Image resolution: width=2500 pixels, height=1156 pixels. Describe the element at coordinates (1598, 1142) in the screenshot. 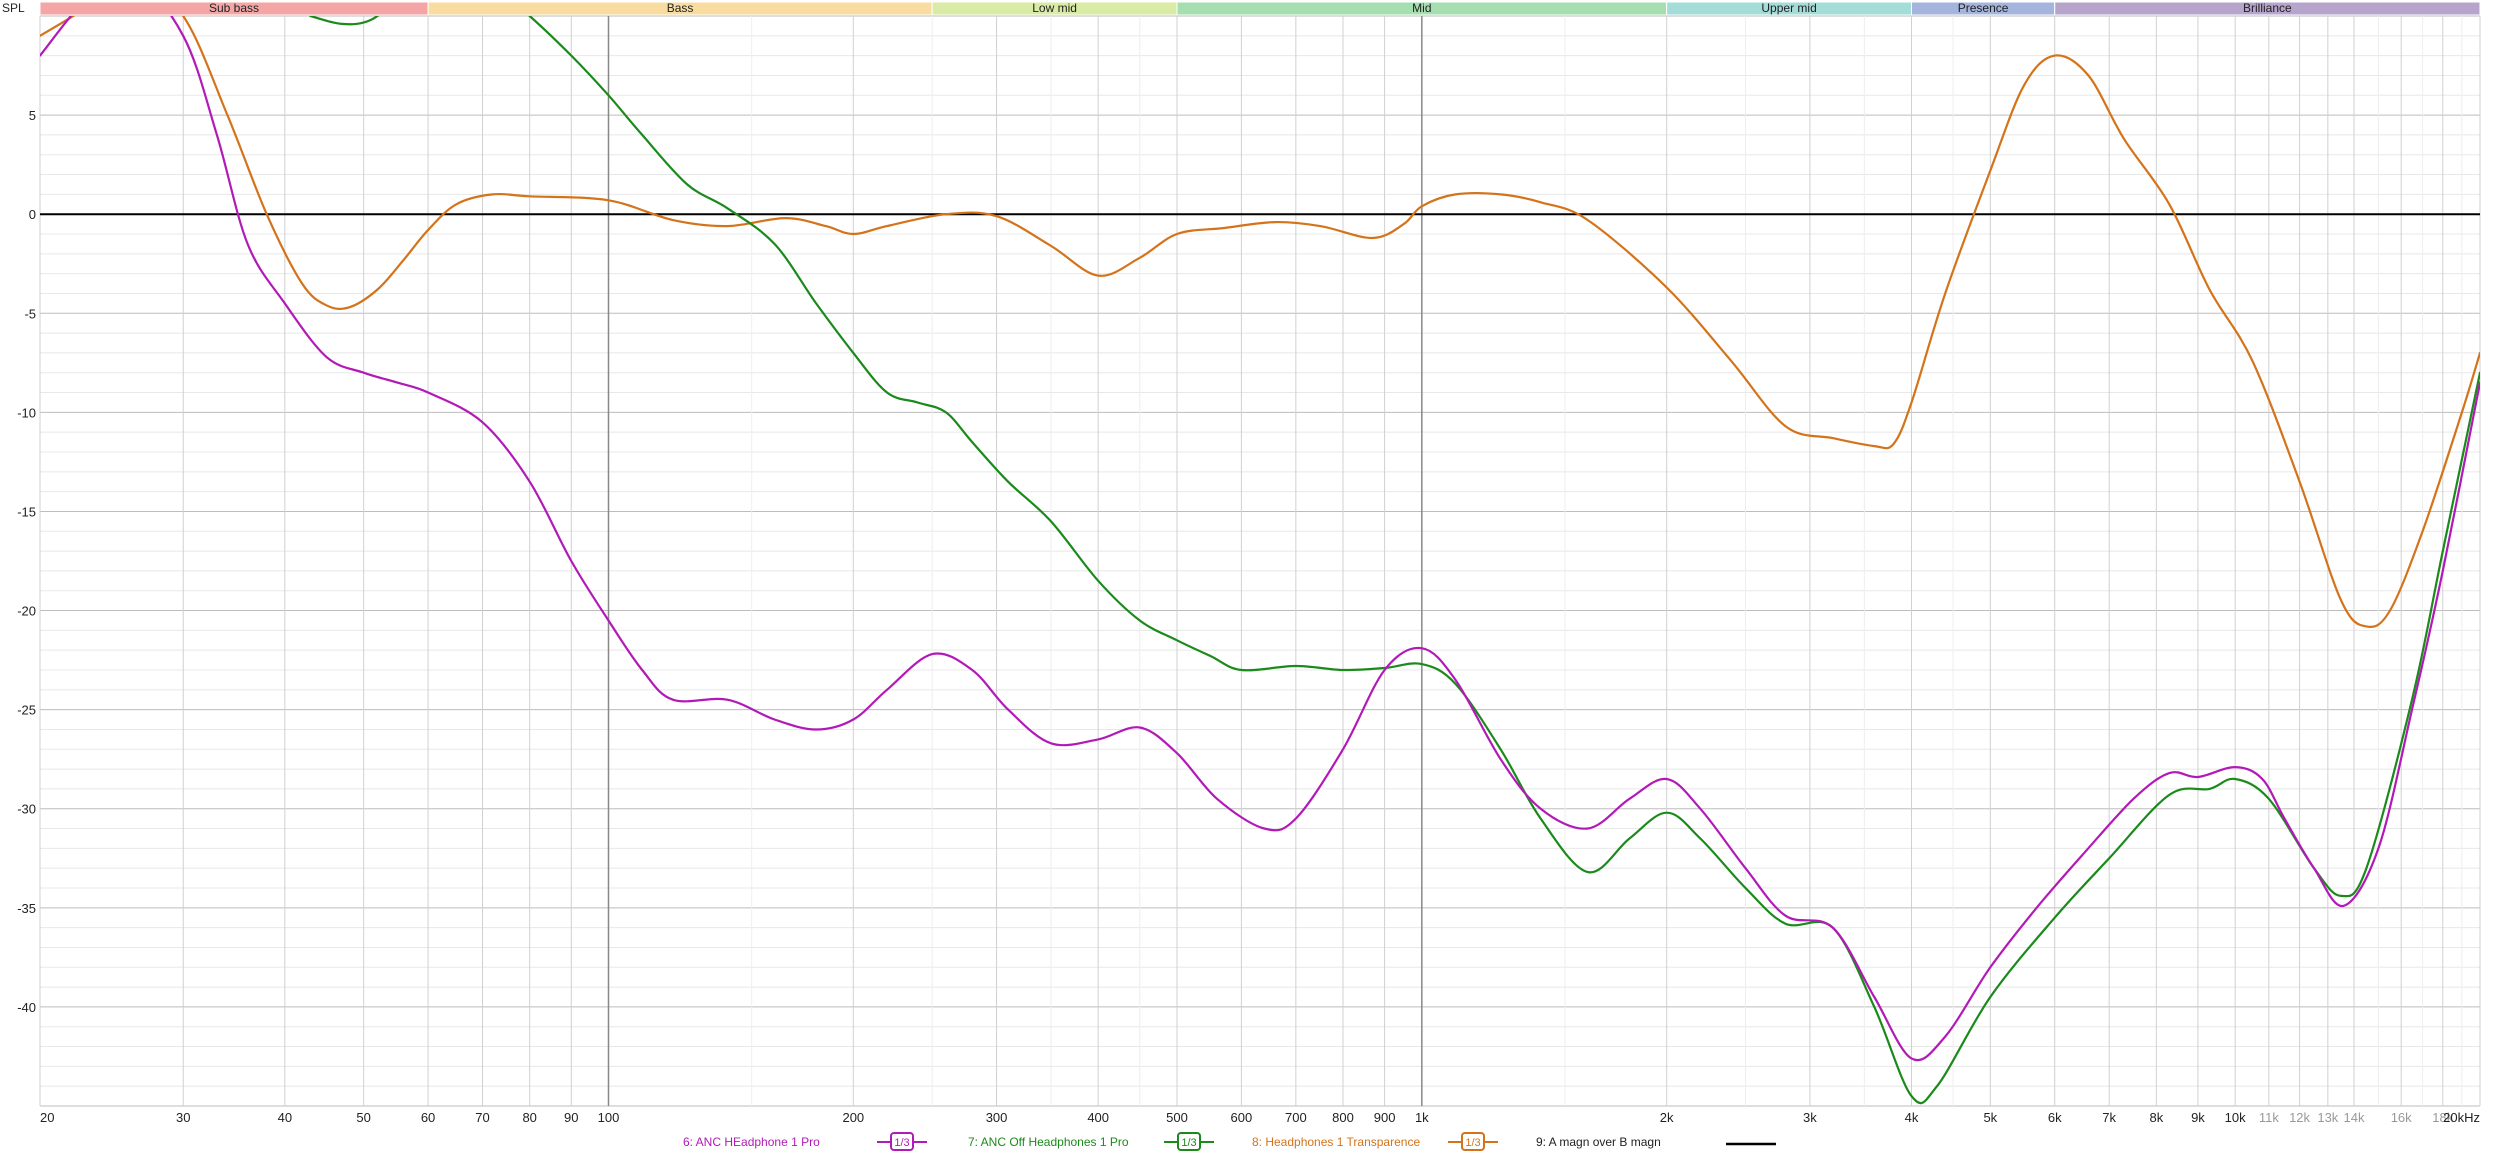

I see `legend-label: 9: A magn over B magn` at that location.